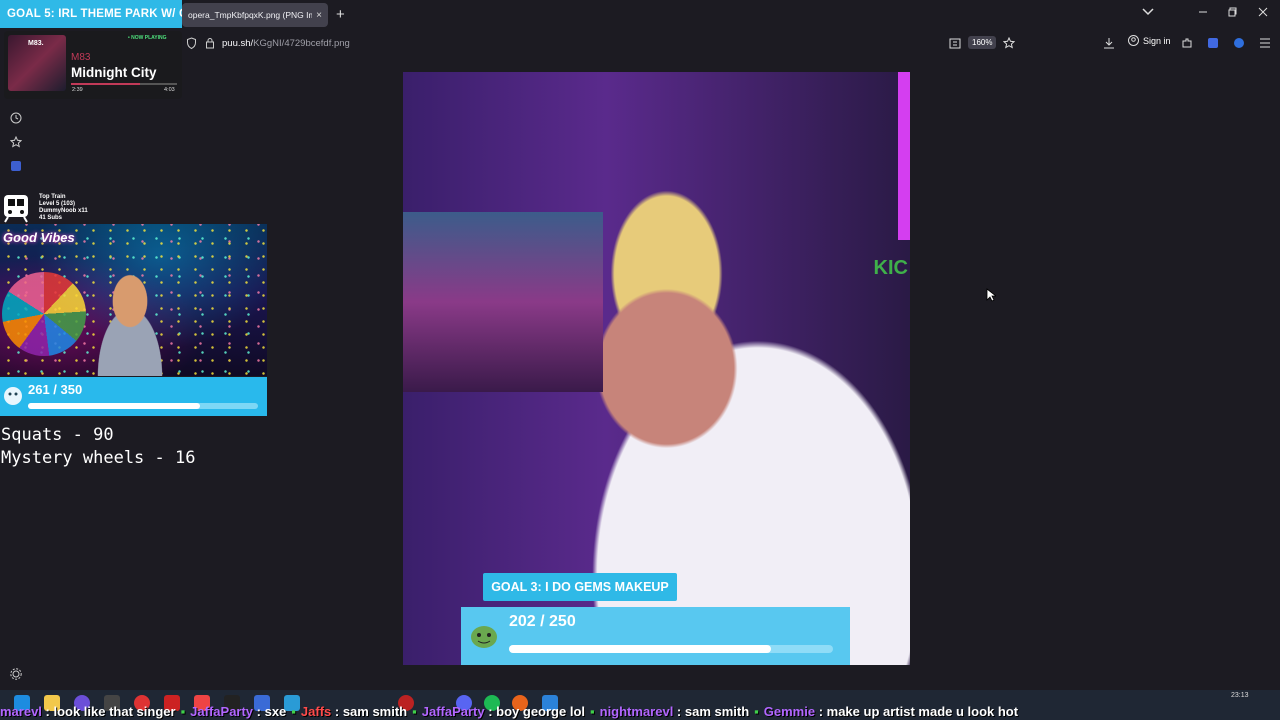 Image resolution: width=1280 pixels, height=720 pixels. Describe the element at coordinates (301, 43) in the screenshot. I see `url-path: KGgNI/4729bcefdf.png` at that location.